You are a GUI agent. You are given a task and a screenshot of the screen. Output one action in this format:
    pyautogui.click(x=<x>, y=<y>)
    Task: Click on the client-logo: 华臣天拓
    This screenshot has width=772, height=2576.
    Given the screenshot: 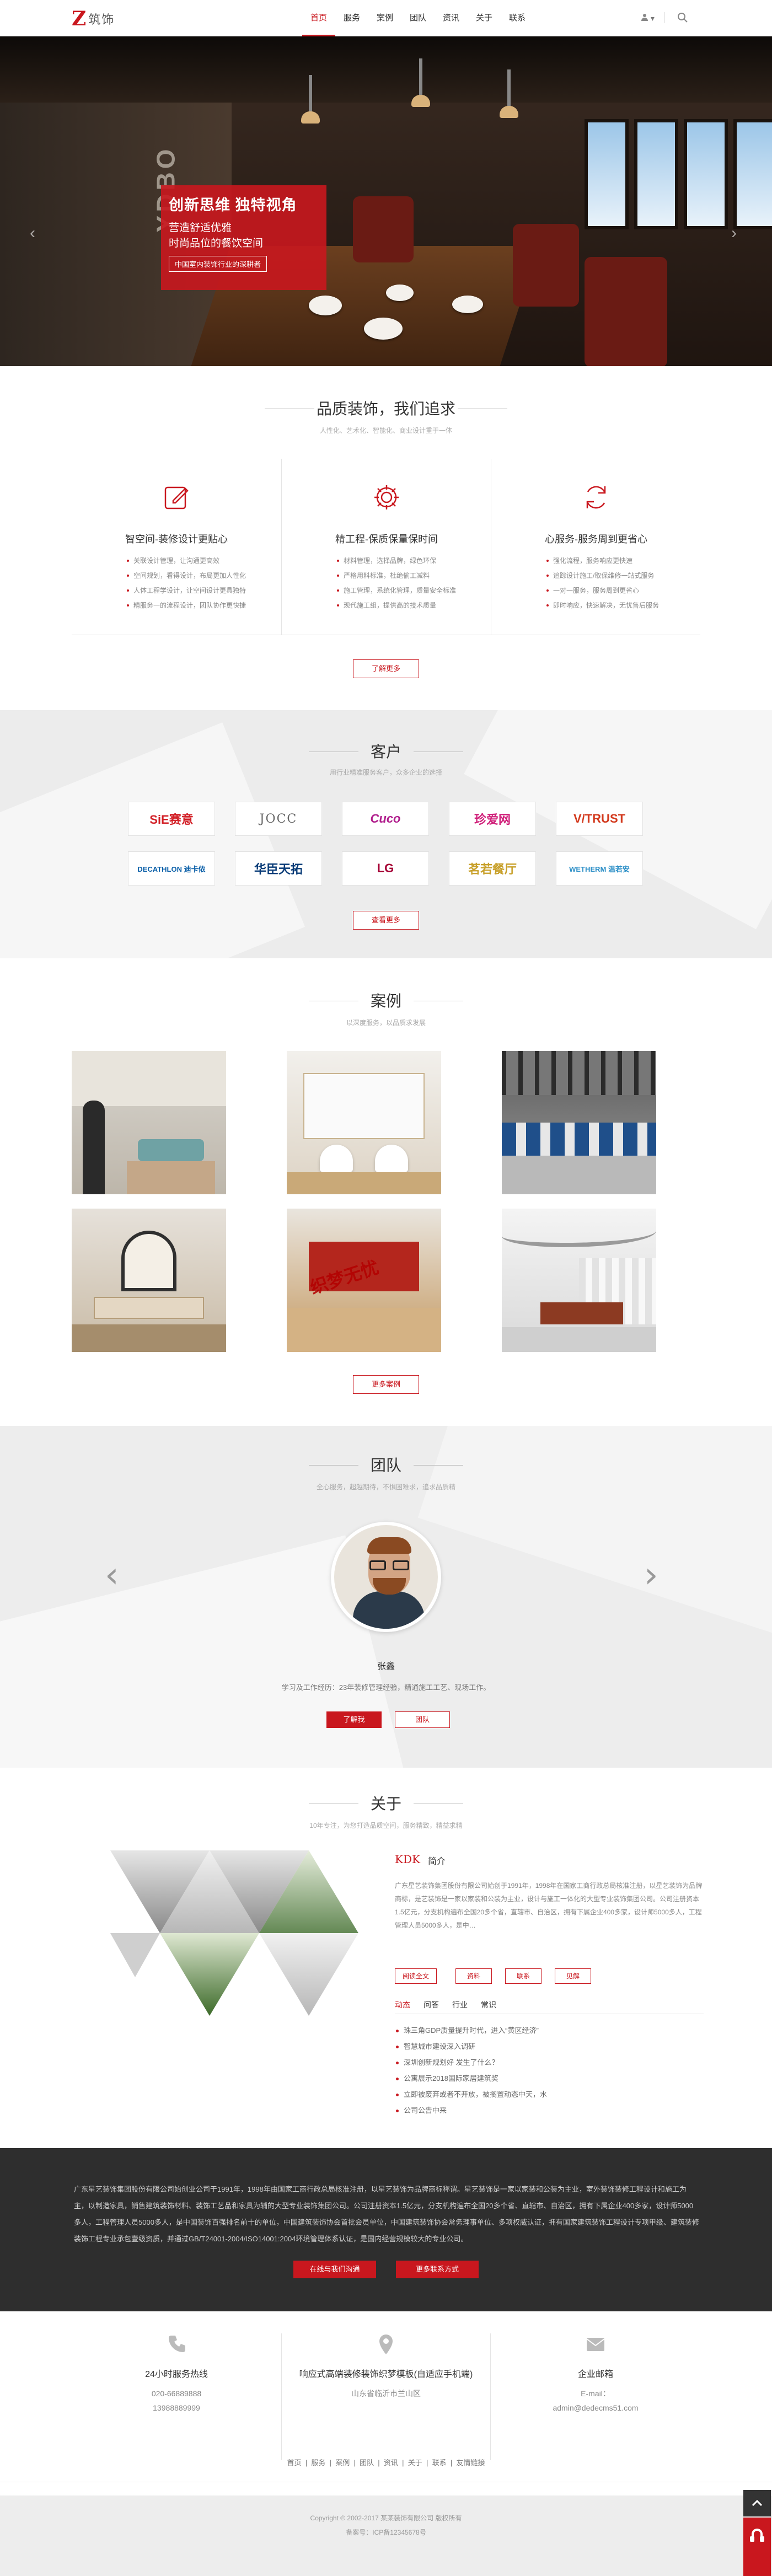 What is the action you would take?
    pyautogui.click(x=278, y=868)
    